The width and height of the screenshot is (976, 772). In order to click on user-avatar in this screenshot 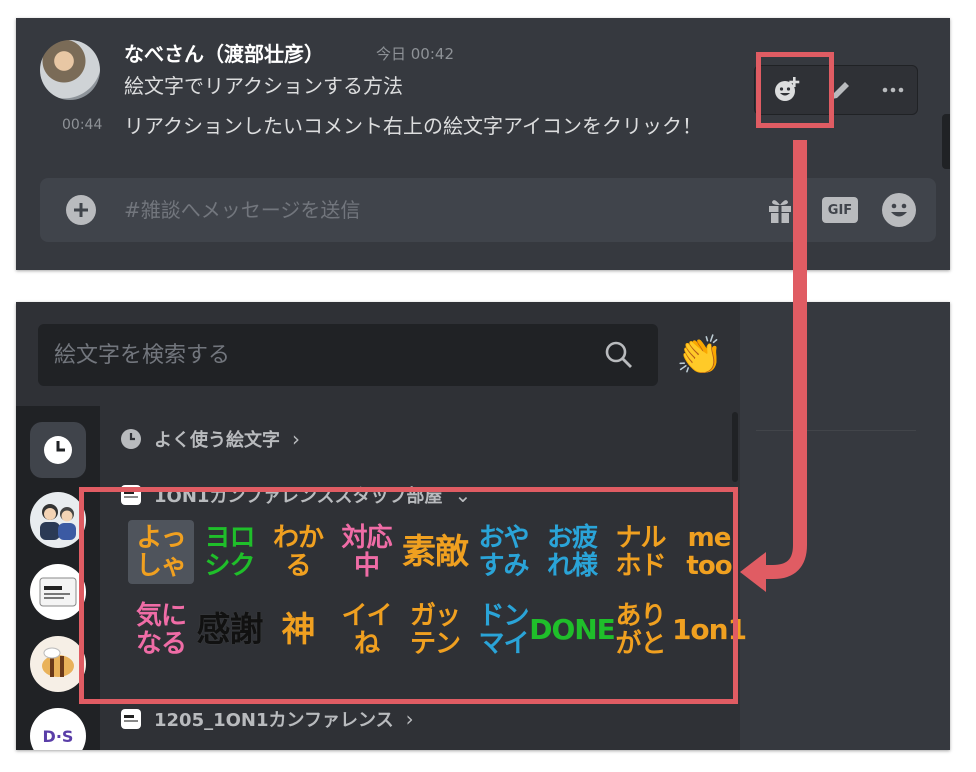, I will do `click(70, 70)`.